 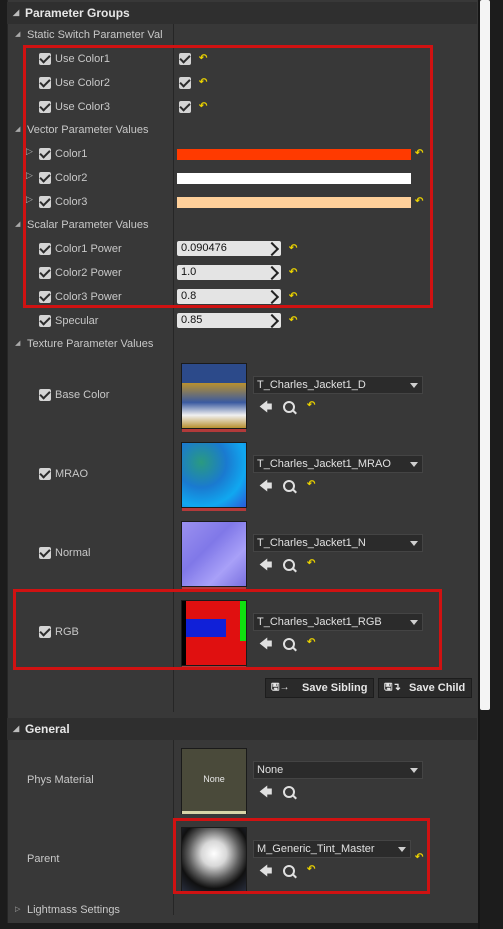 I want to click on texture-asset-combo: T_Charles_Jacket1_N, so click(x=338, y=543).